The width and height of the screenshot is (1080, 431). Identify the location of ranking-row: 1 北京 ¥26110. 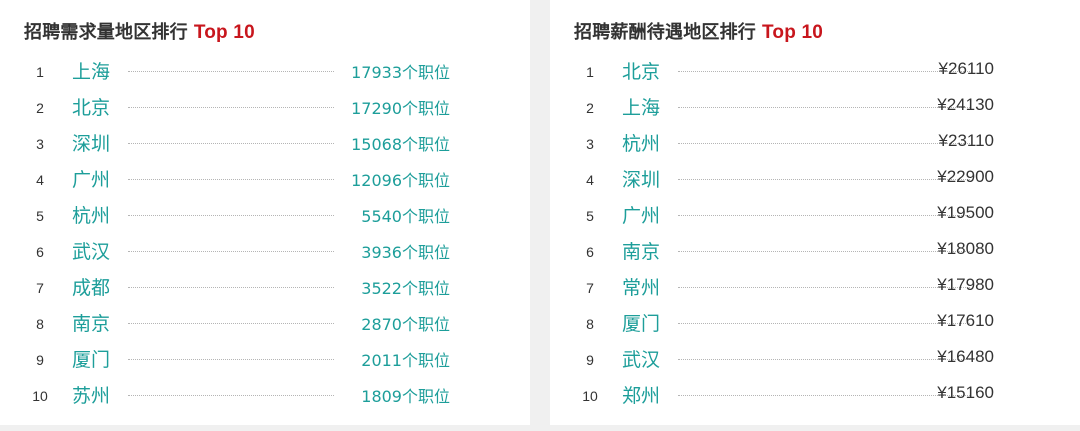
(815, 71).